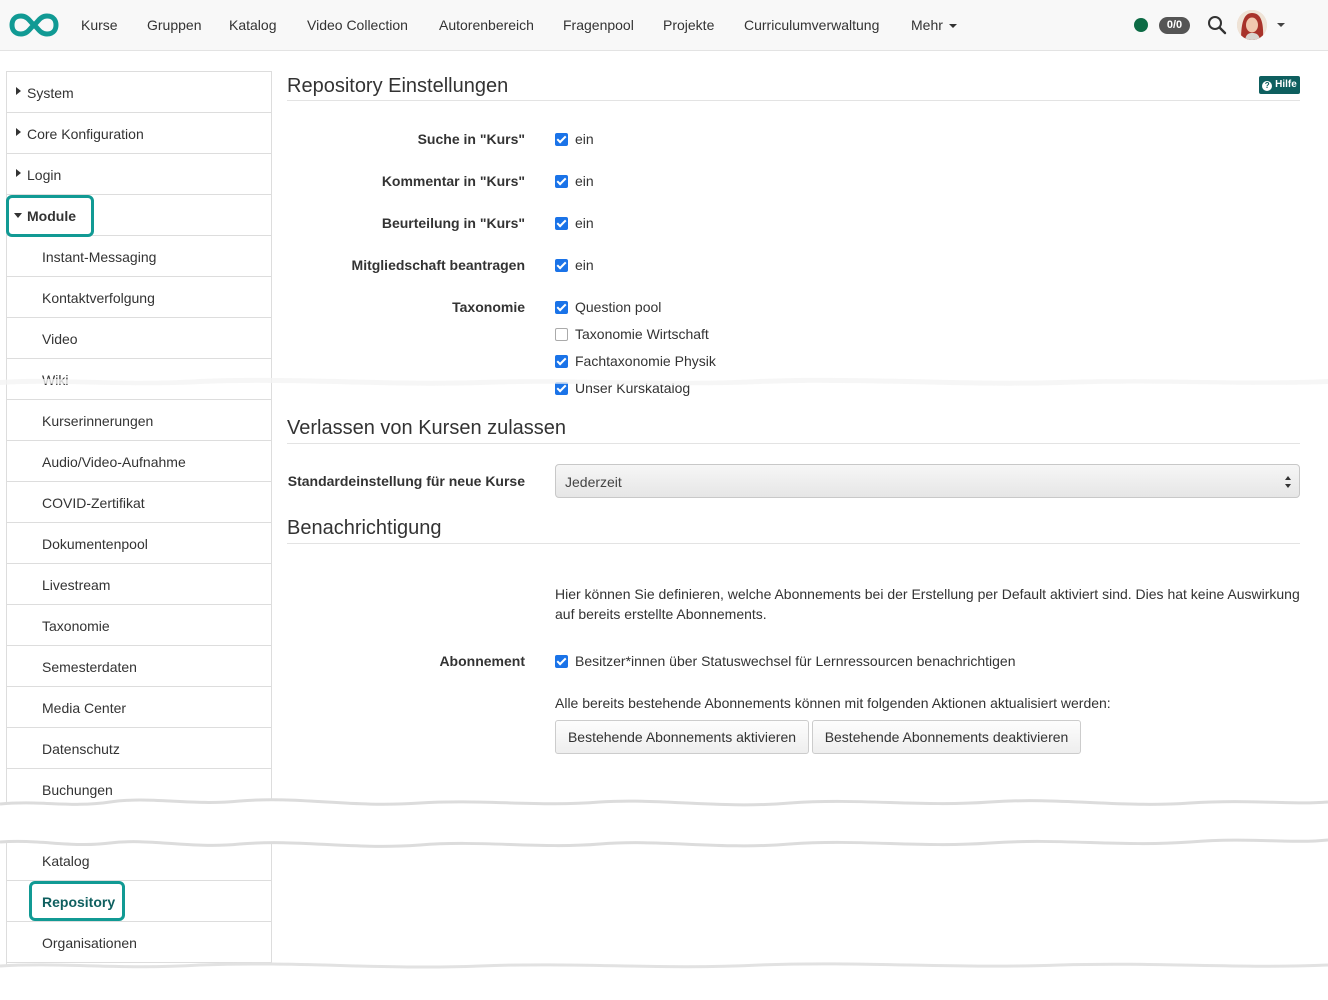 The image size is (1328, 1000). Describe the element at coordinates (1174, 25) in the screenshot. I see `notification-count-badge: 0/0` at that location.